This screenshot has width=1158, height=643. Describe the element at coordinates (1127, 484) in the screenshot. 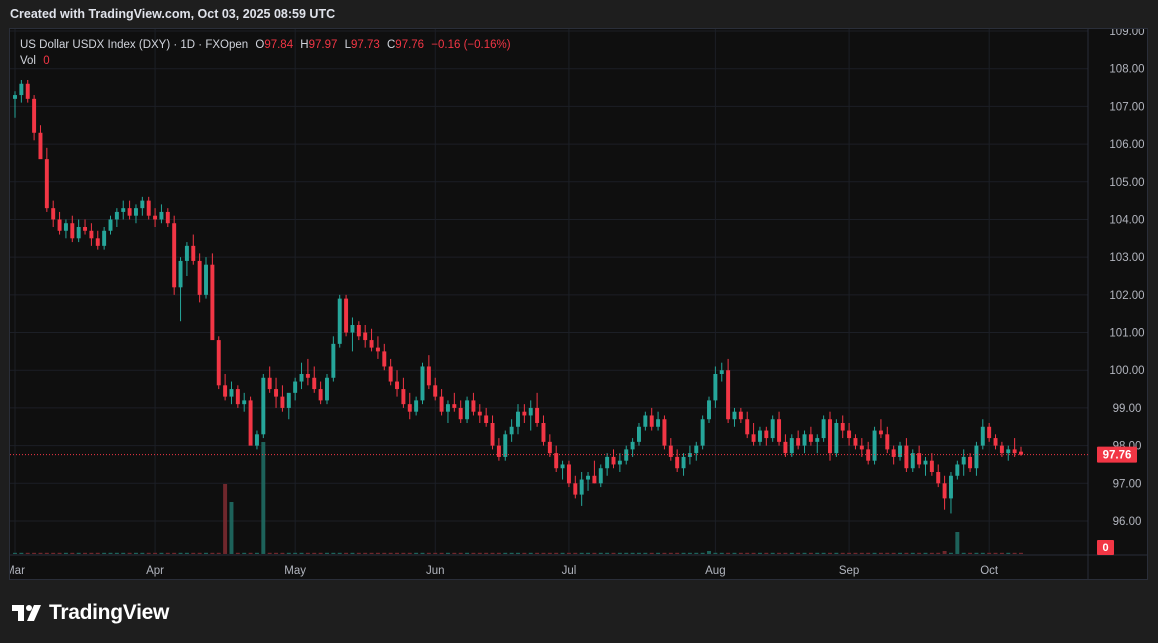

I see `price-axis-label: 97.00` at that location.